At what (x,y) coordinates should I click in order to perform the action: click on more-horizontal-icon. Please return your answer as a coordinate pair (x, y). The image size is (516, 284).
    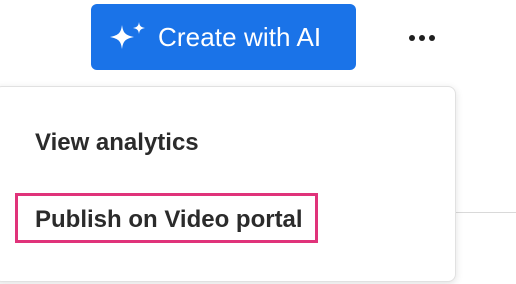
    Looking at the image, I should click on (422, 38).